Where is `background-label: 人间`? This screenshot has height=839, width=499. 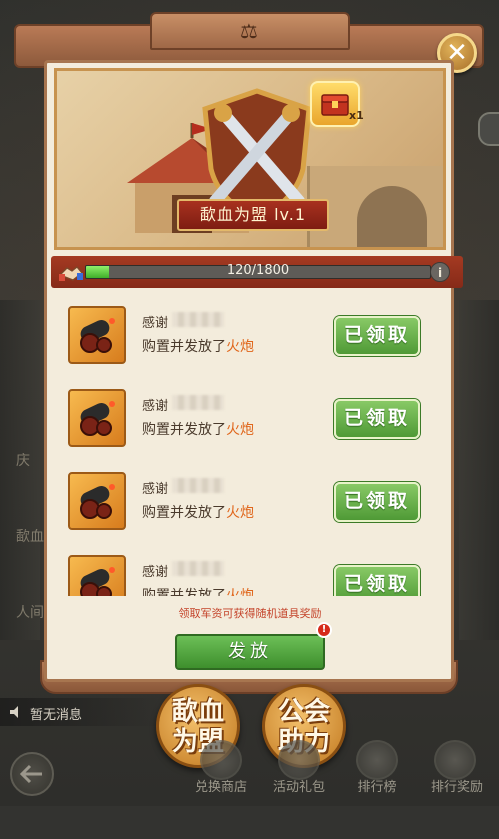 background-label: 人间 is located at coordinates (30, 613).